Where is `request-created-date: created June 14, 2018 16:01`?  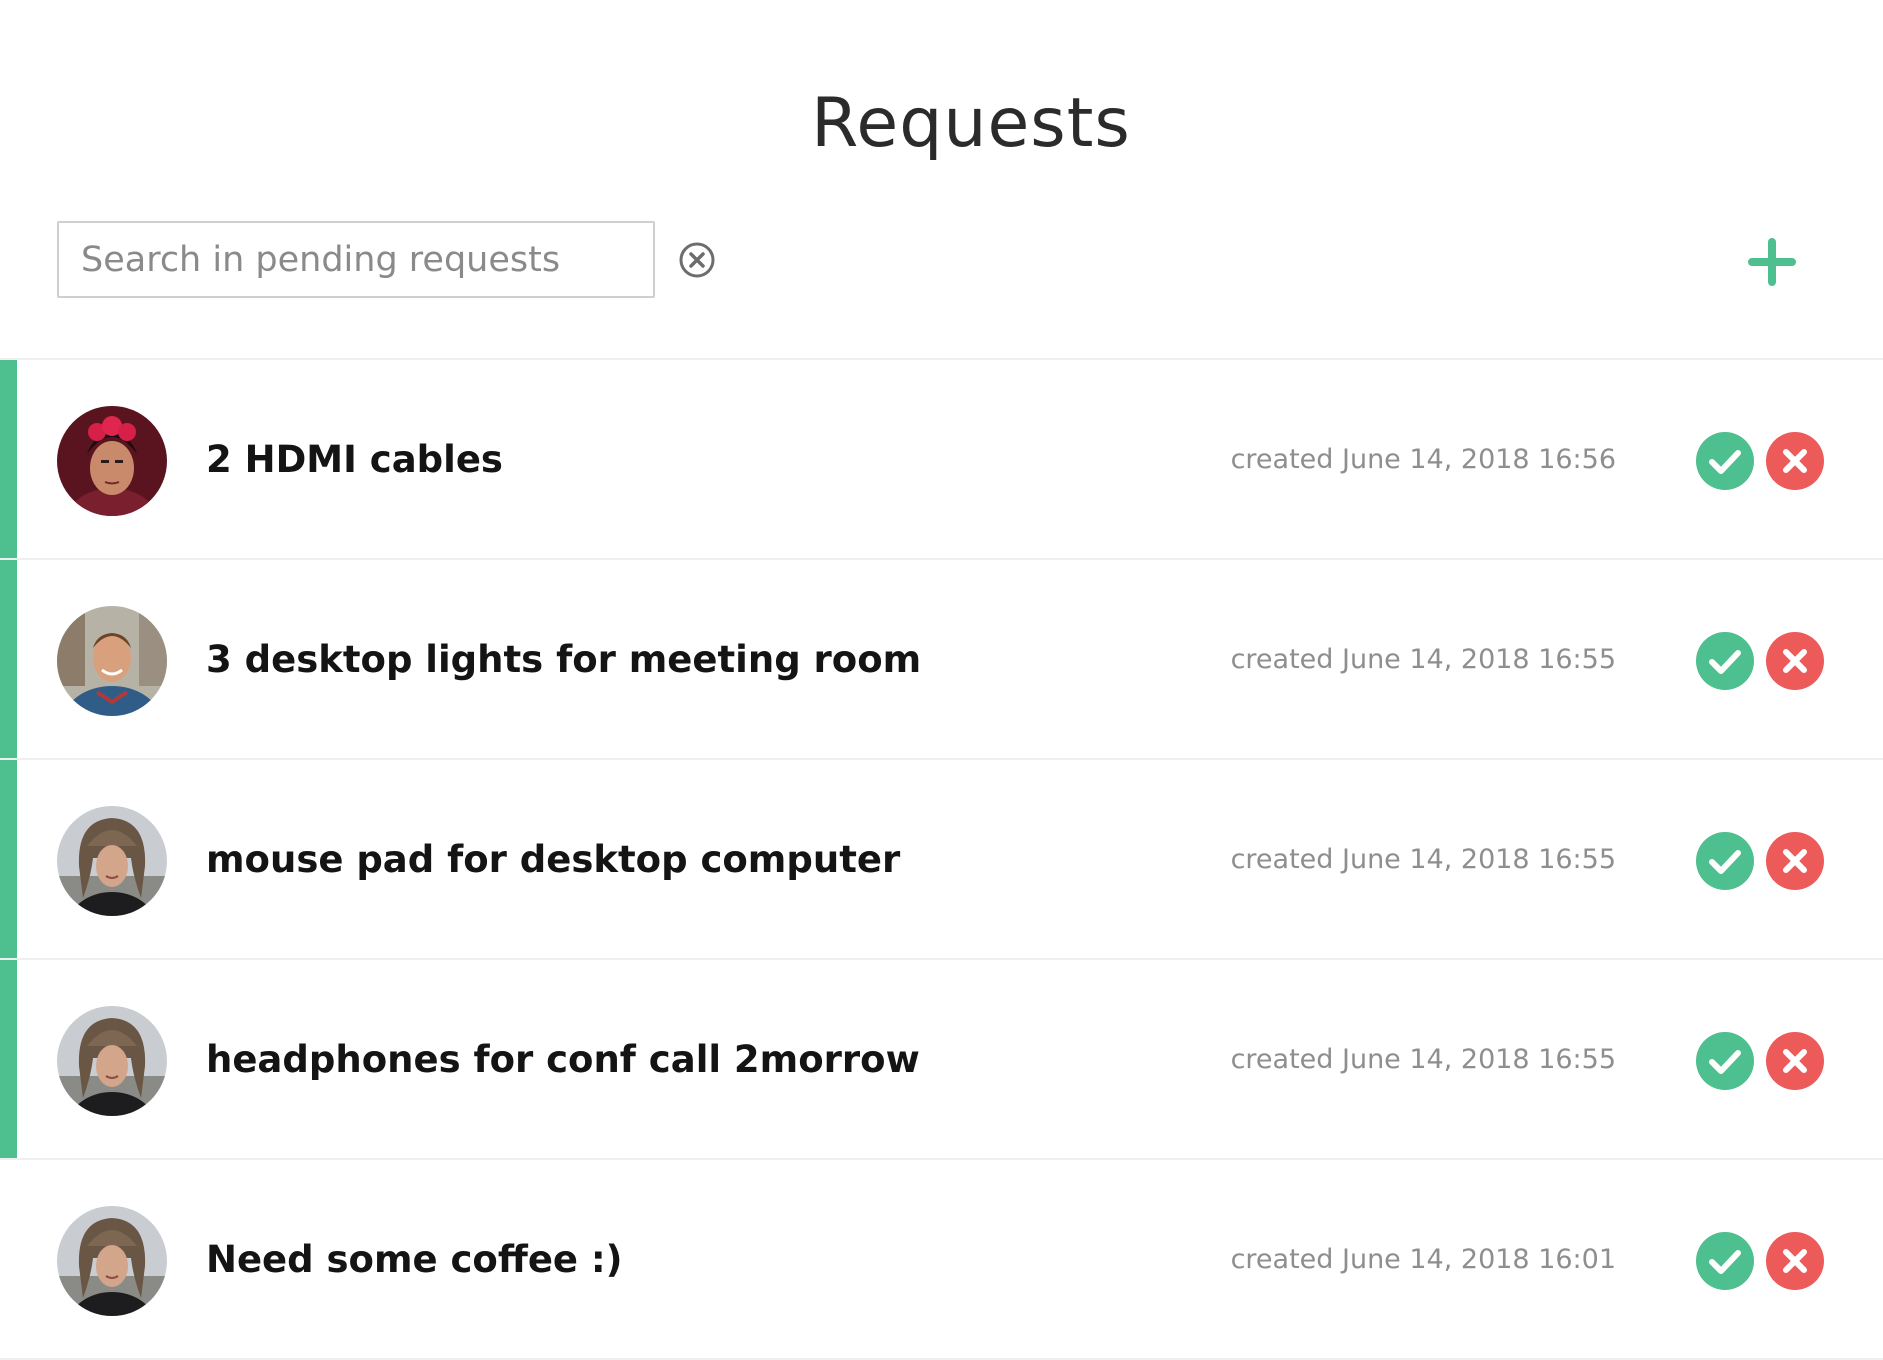
request-created-date: created June 14, 2018 16:01 is located at coordinates (1423, 1259).